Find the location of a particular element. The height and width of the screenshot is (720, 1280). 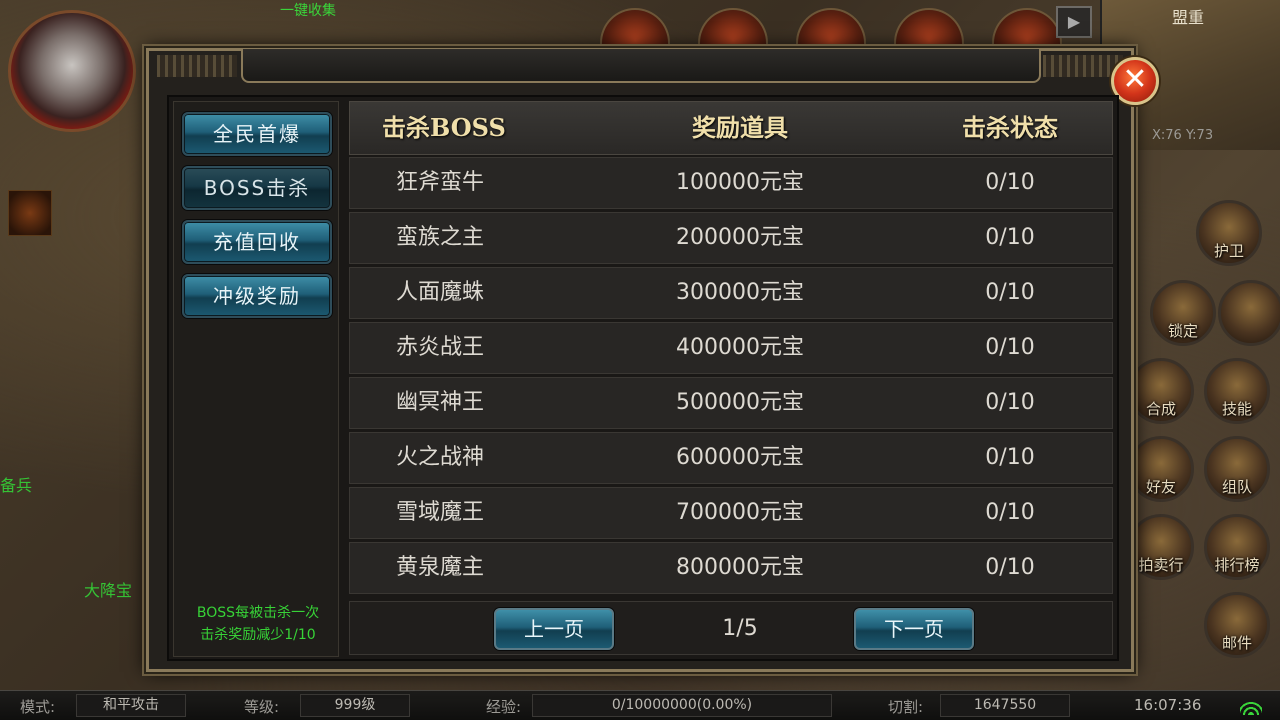

npc-label: 大降宝 is located at coordinates (108, 590).